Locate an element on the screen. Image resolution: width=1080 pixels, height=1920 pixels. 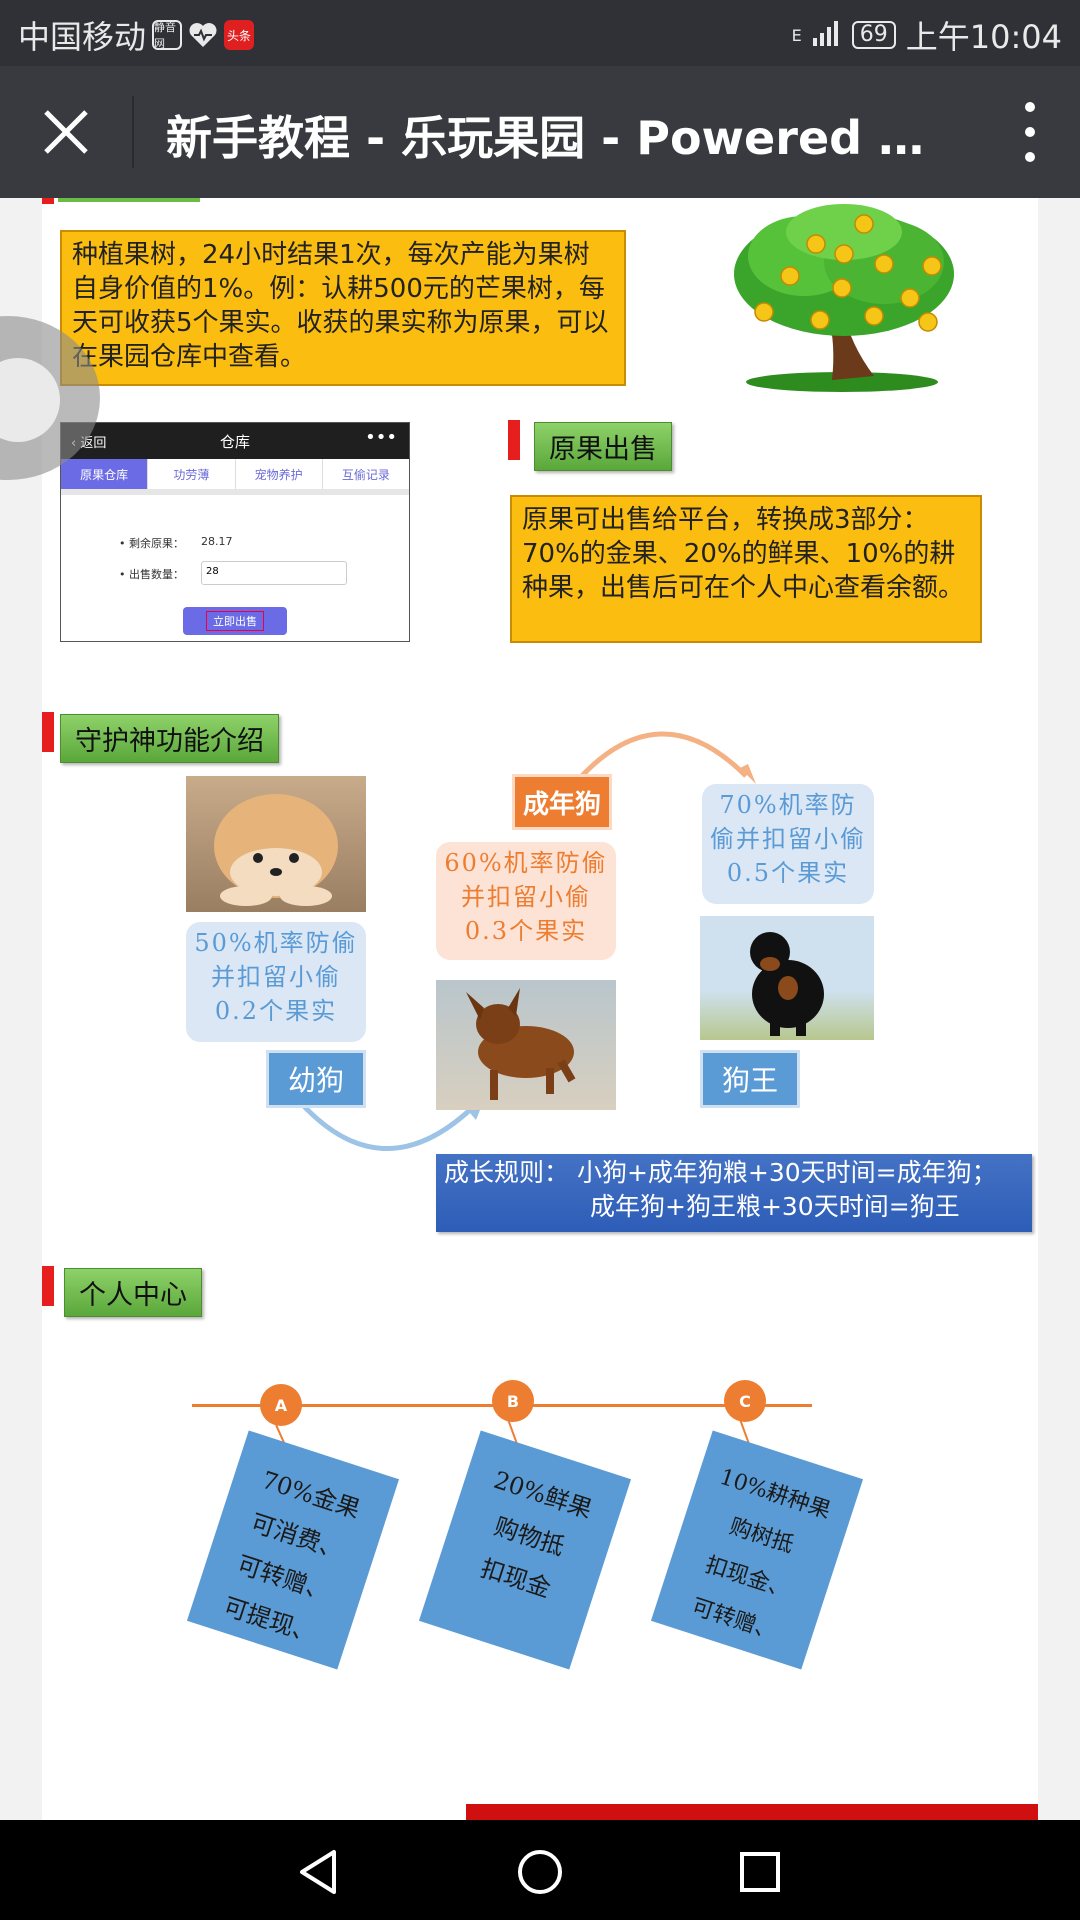
badge-b: B is located at coordinates (513, 1401).